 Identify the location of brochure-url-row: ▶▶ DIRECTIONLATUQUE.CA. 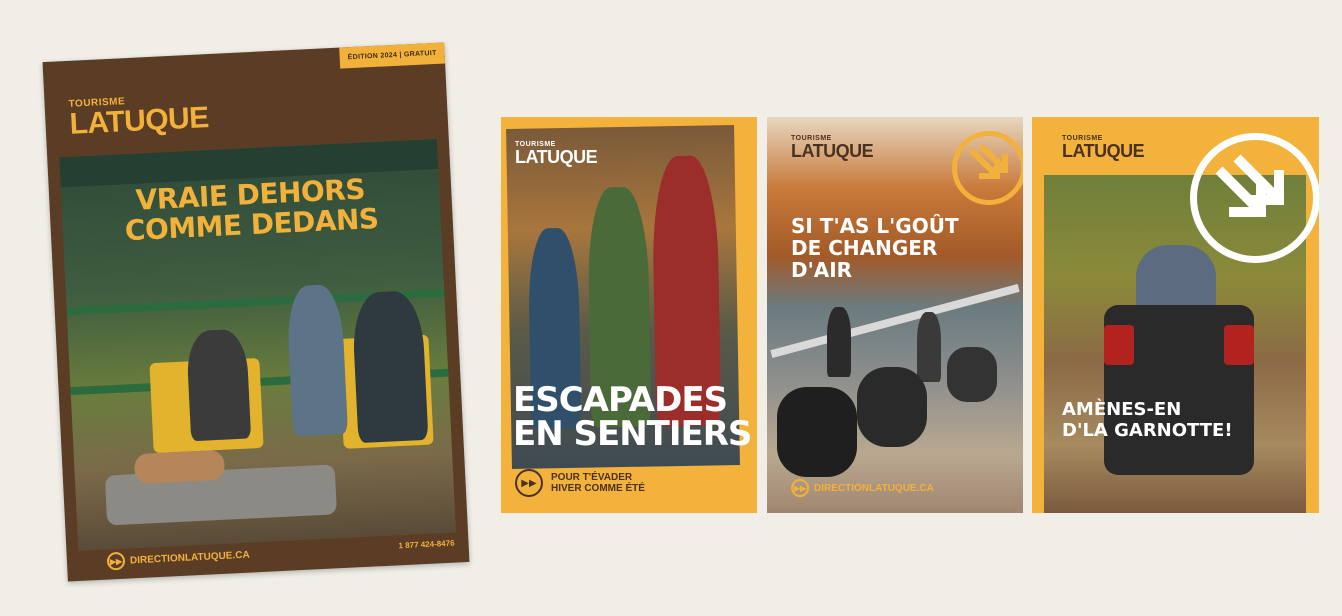
(178, 558).